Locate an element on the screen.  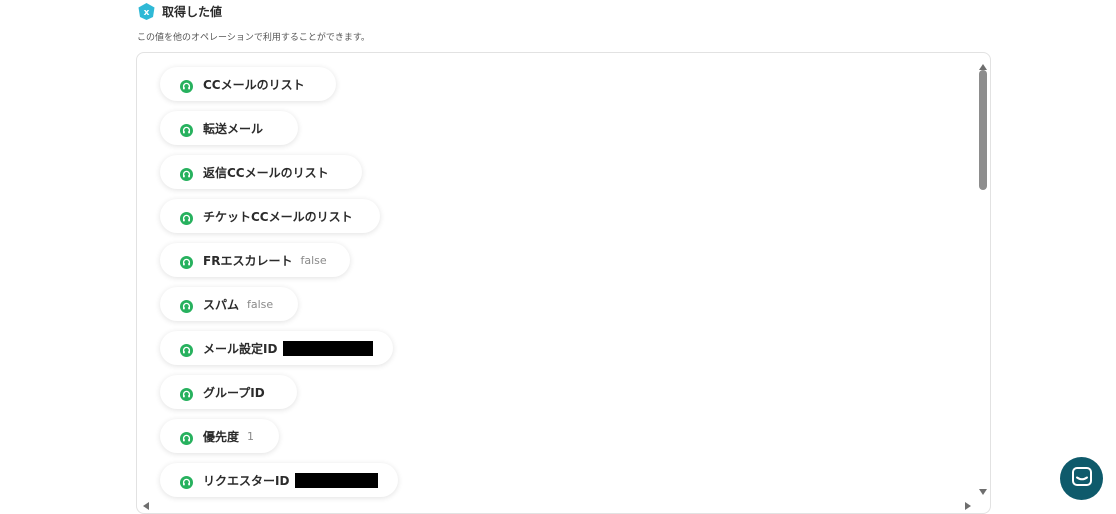
list-item: グループID is located at coordinates (228, 392).